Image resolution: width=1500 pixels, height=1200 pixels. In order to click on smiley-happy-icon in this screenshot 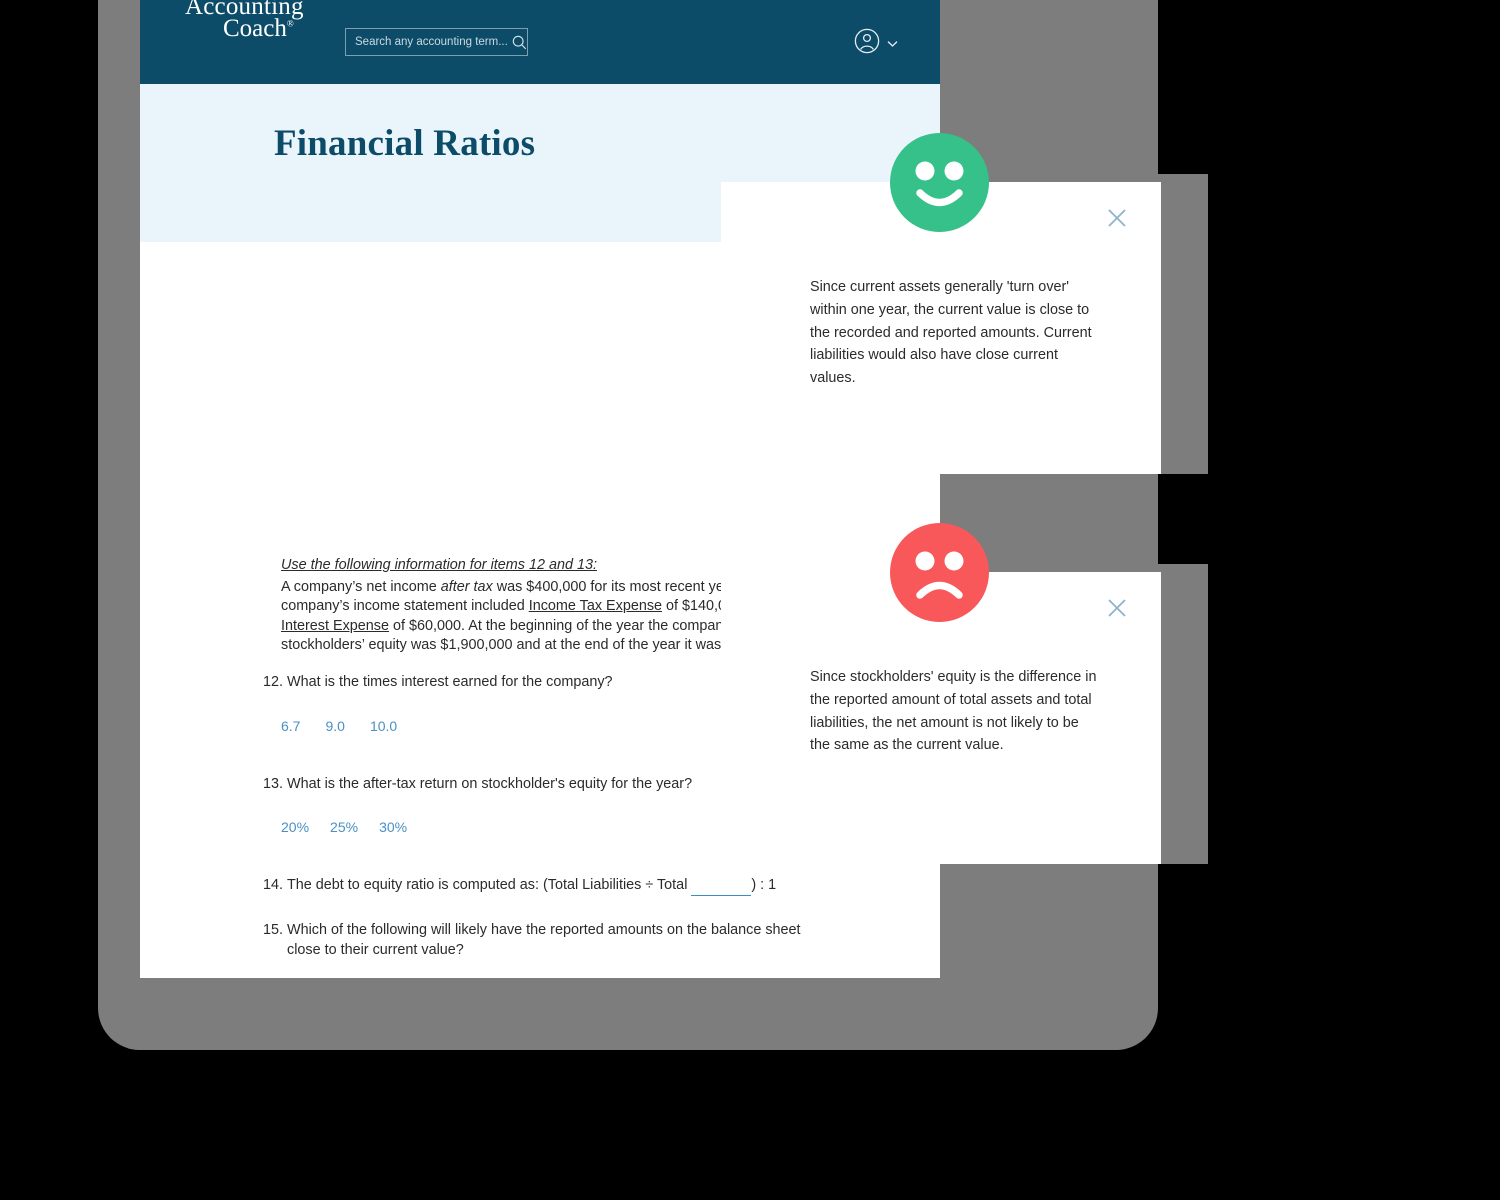, I will do `click(939, 182)`.